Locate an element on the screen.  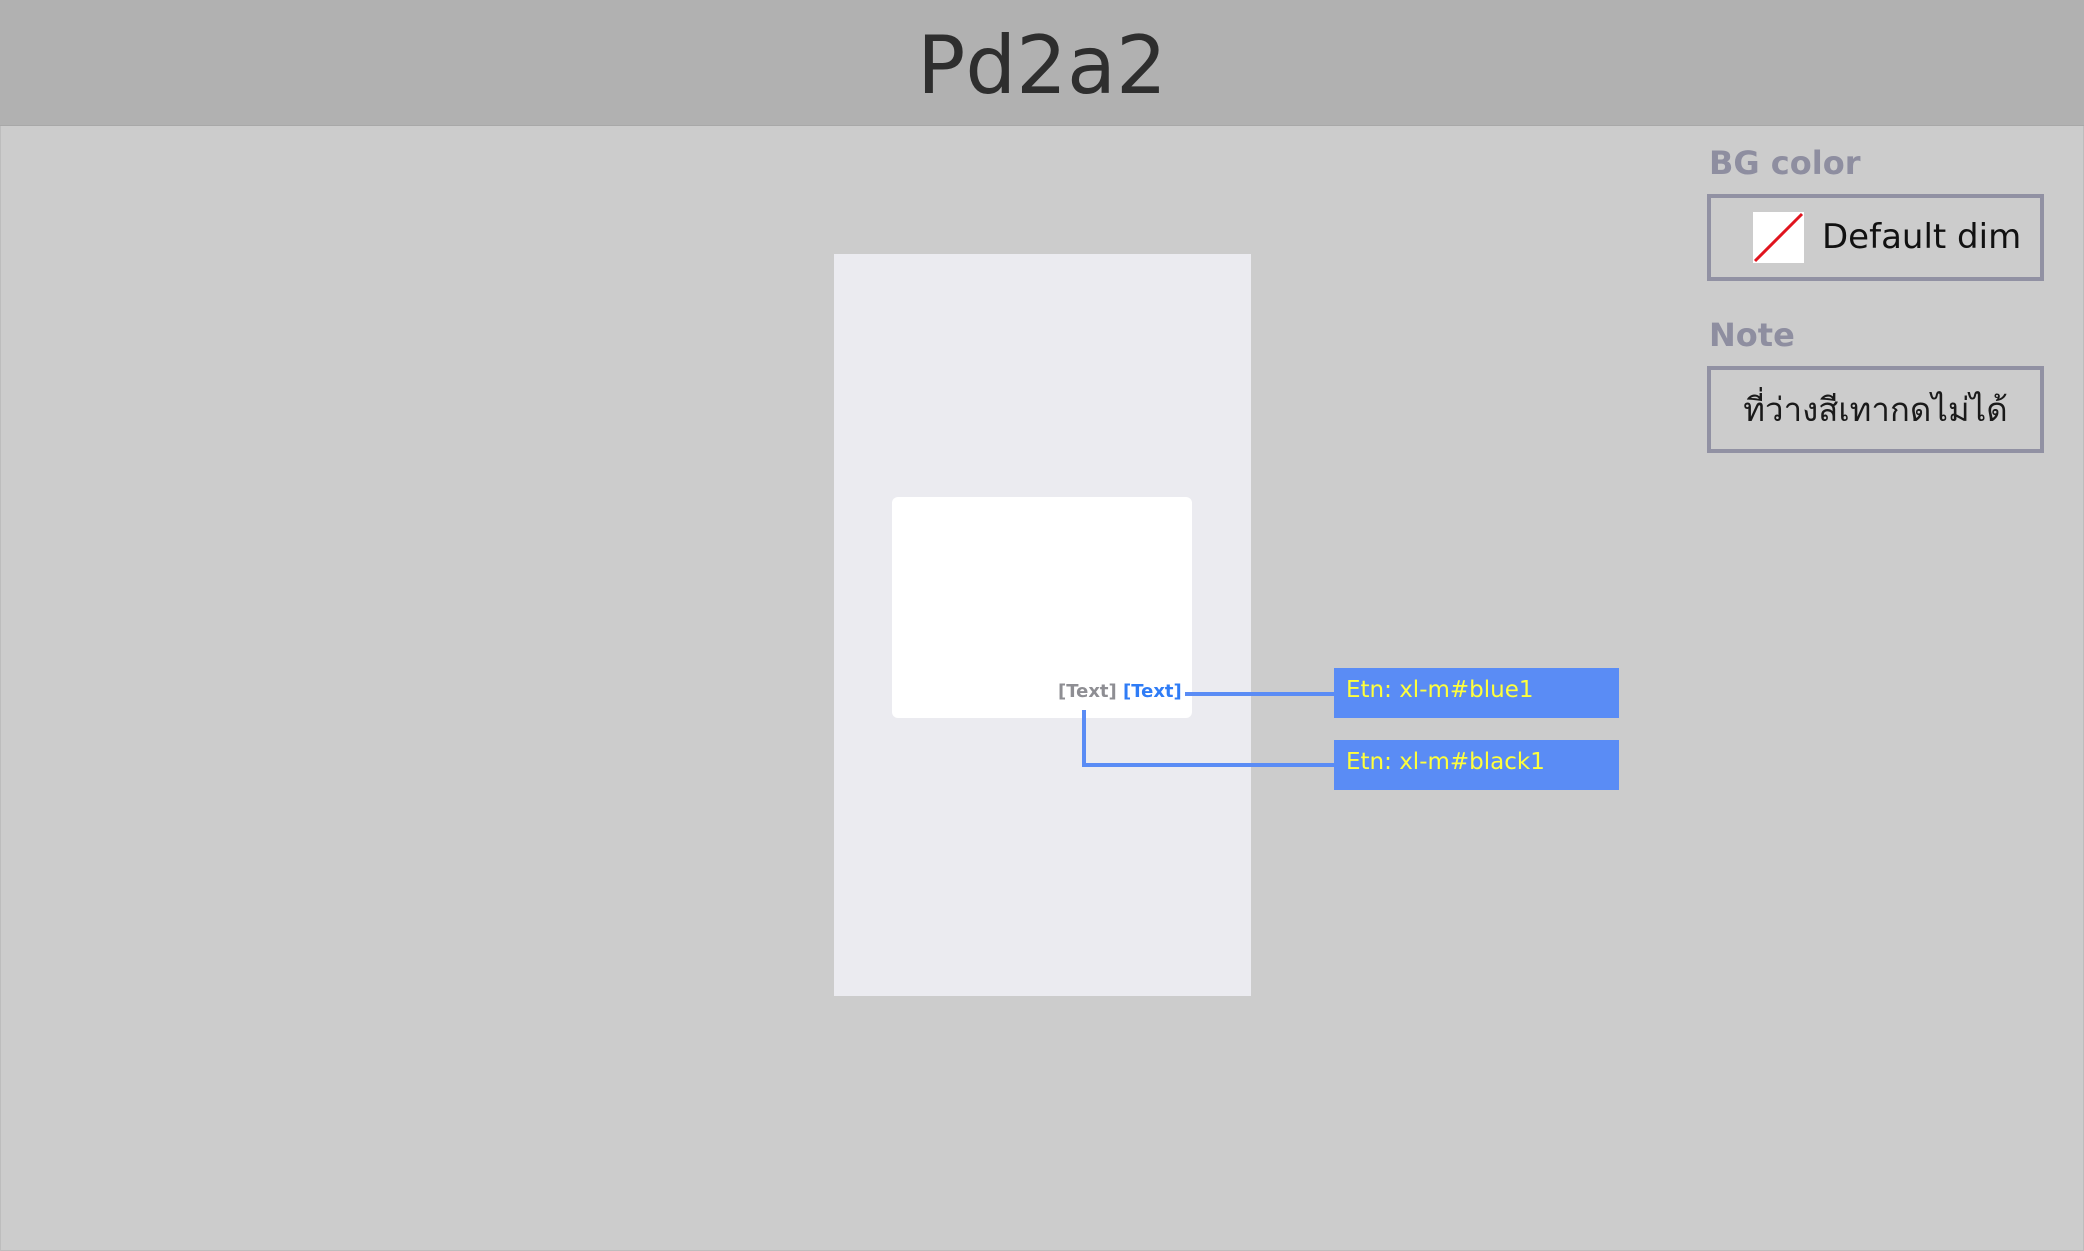
connector-line-blue is located at coordinates (1260, 694).